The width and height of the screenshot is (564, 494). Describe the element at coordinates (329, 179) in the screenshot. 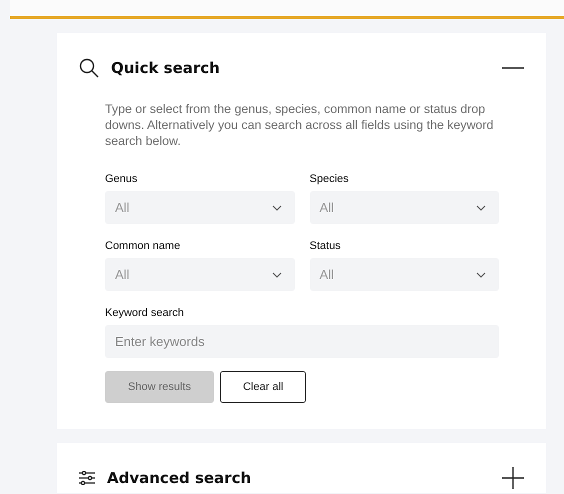

I see `field-label: Species` at that location.